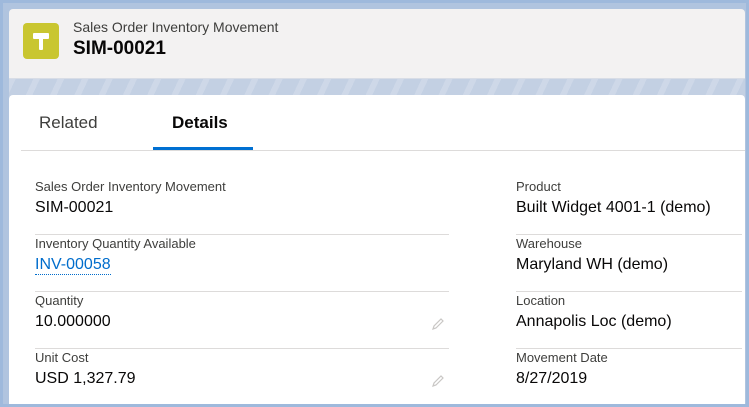  I want to click on hammer-icon, so click(41, 41).